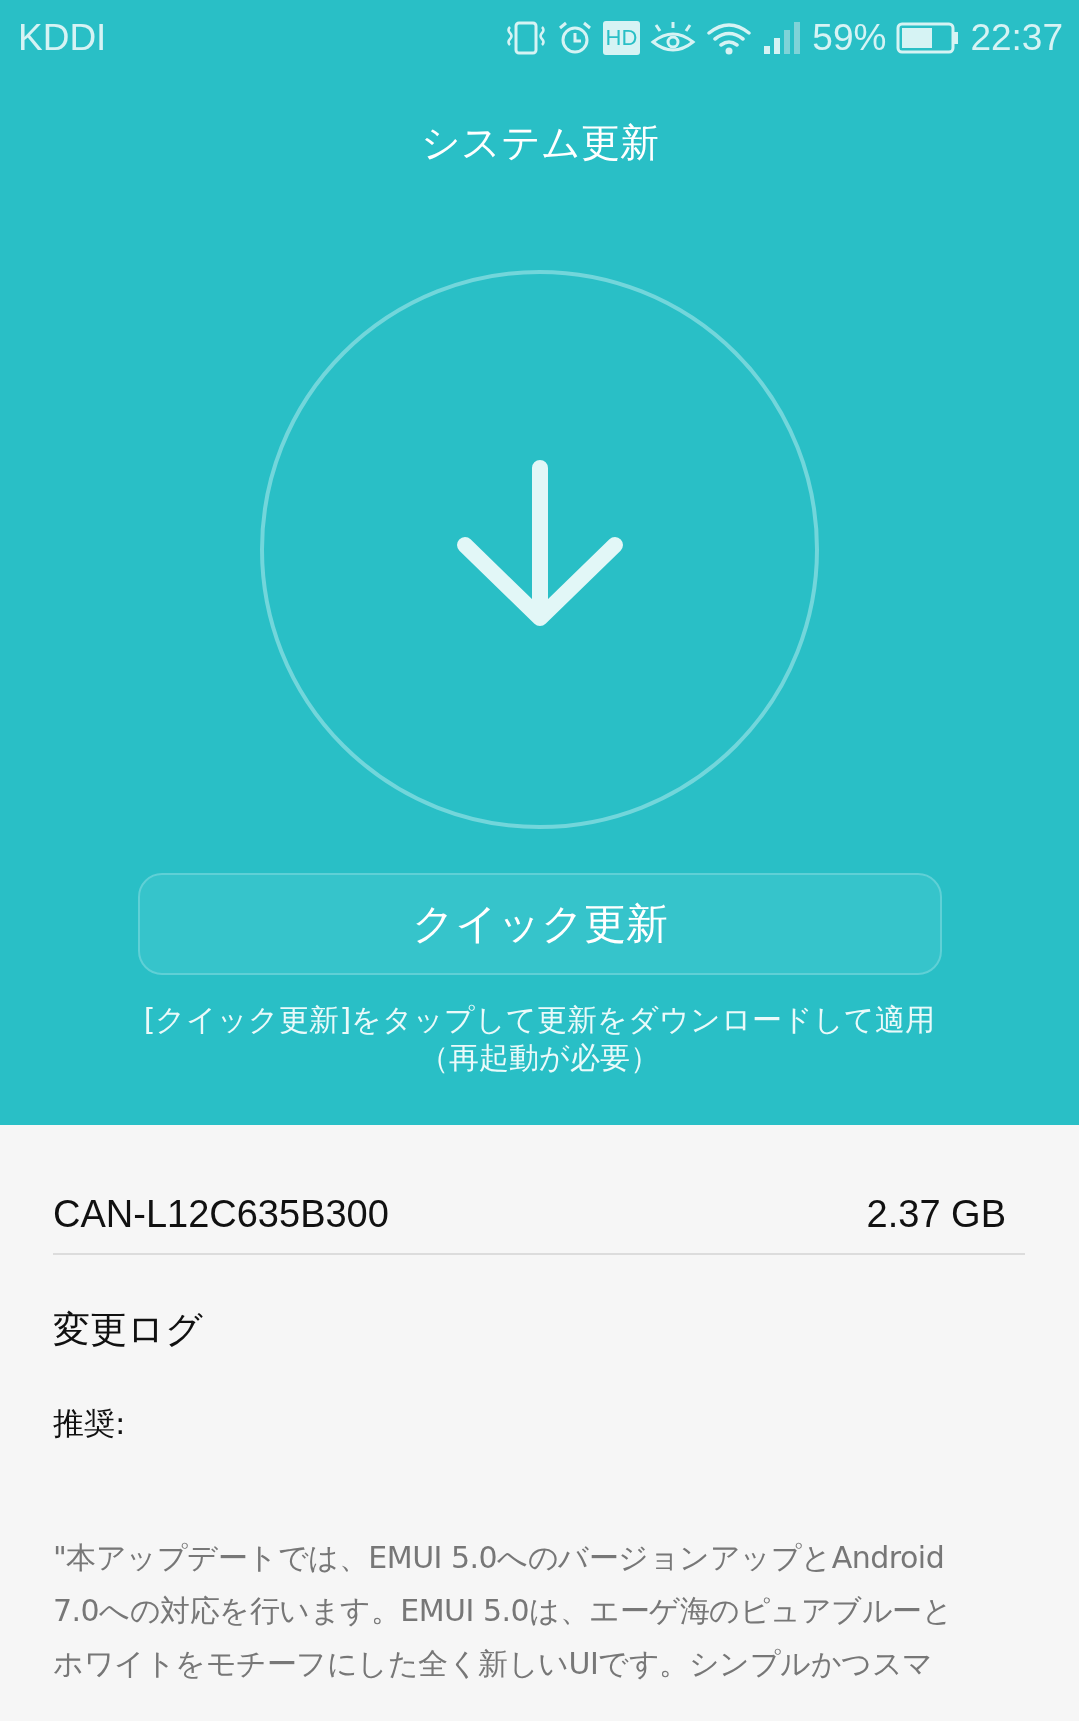 This screenshot has width=1079, height=1721. I want to click on version-name: CAN-L12C635B300, so click(221, 1215).